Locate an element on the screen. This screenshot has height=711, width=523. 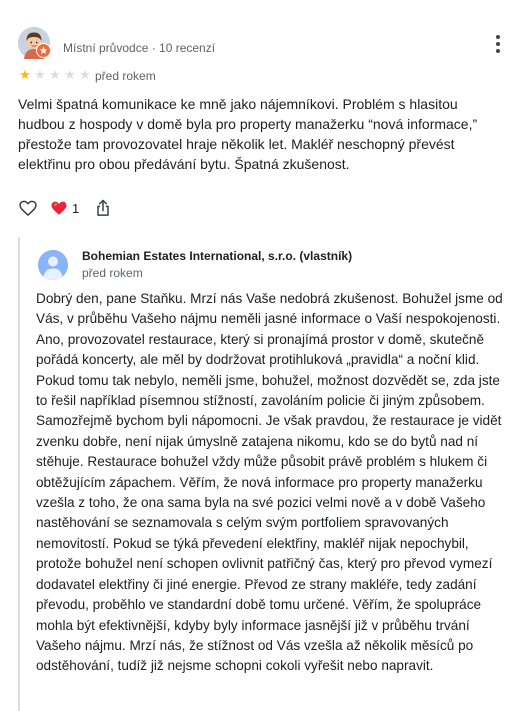
local-guide-badge-icon is located at coordinates (43, 50).